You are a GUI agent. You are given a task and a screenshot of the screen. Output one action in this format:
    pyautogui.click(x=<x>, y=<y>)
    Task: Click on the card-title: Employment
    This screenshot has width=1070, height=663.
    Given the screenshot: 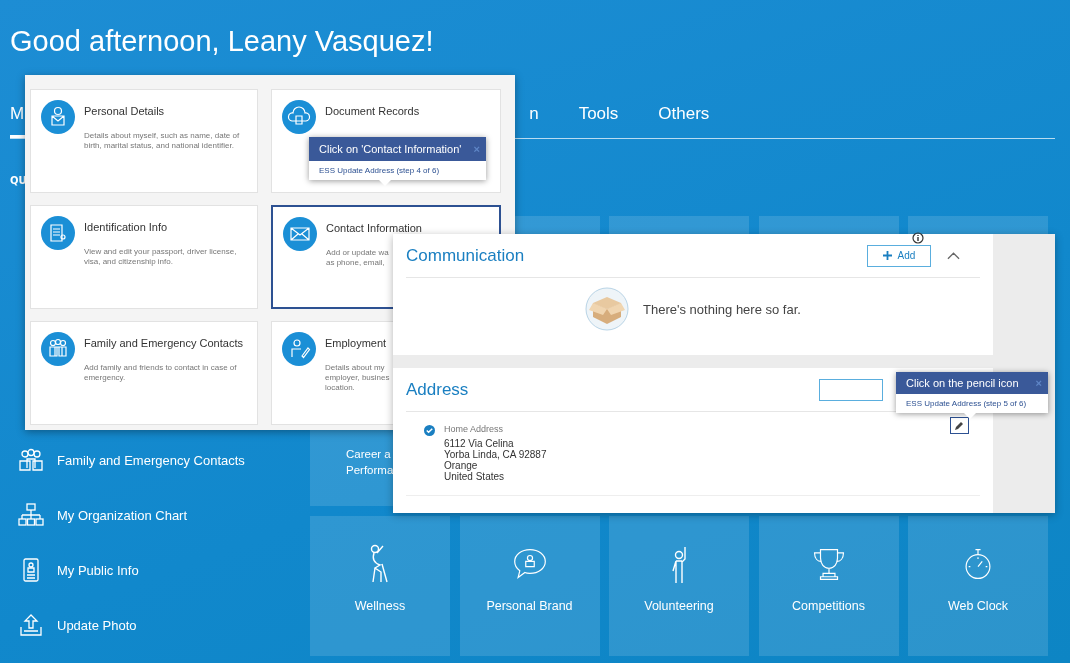 What is the action you would take?
    pyautogui.click(x=356, y=343)
    